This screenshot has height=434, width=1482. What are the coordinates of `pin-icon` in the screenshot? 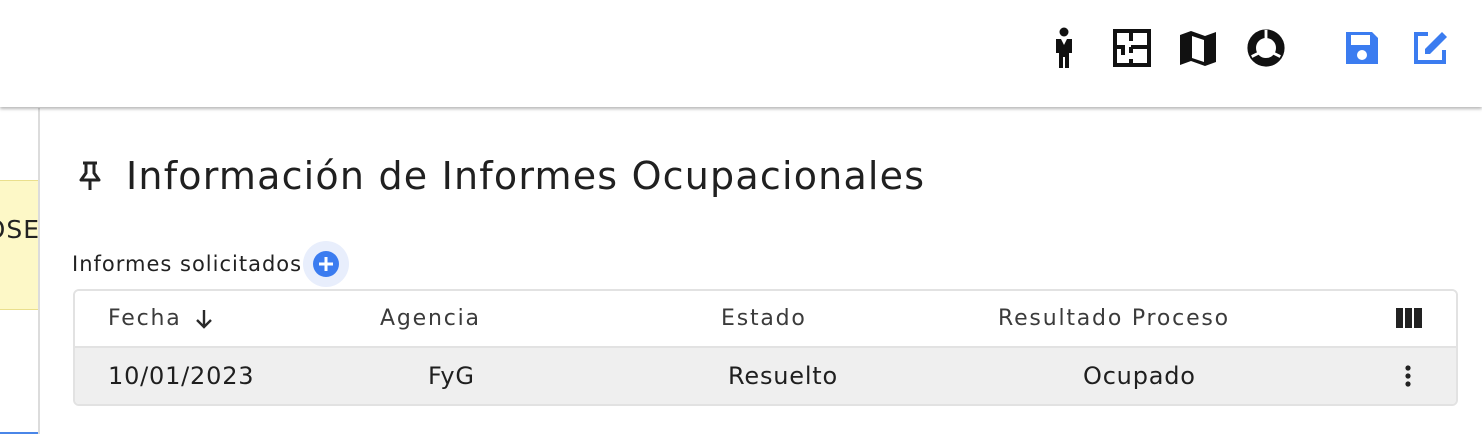 It's located at (90, 176).